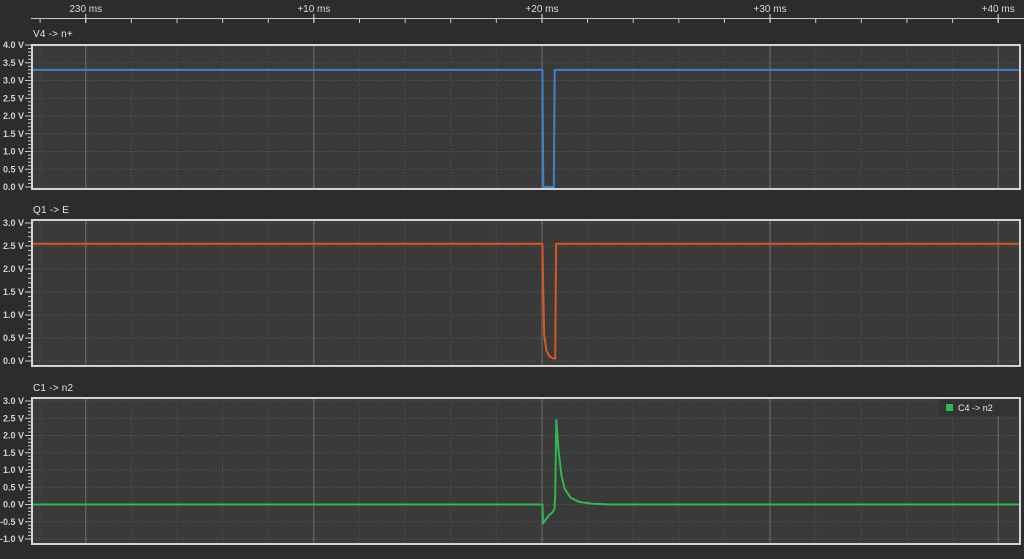 The height and width of the screenshot is (559, 1024). I want to click on time-ruler: 230 ms +10 ms +20 ms +30 ms +40 ms, so click(527, 13).